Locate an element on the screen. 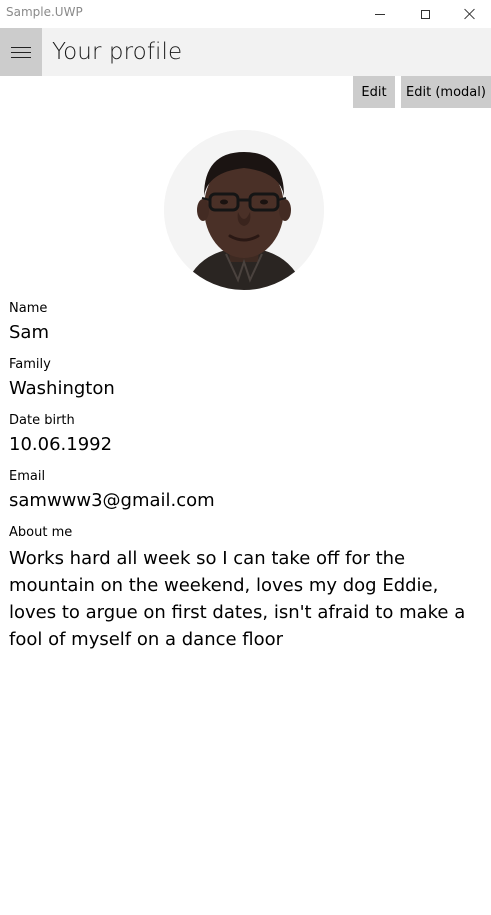  profile-photo is located at coordinates (244, 210).